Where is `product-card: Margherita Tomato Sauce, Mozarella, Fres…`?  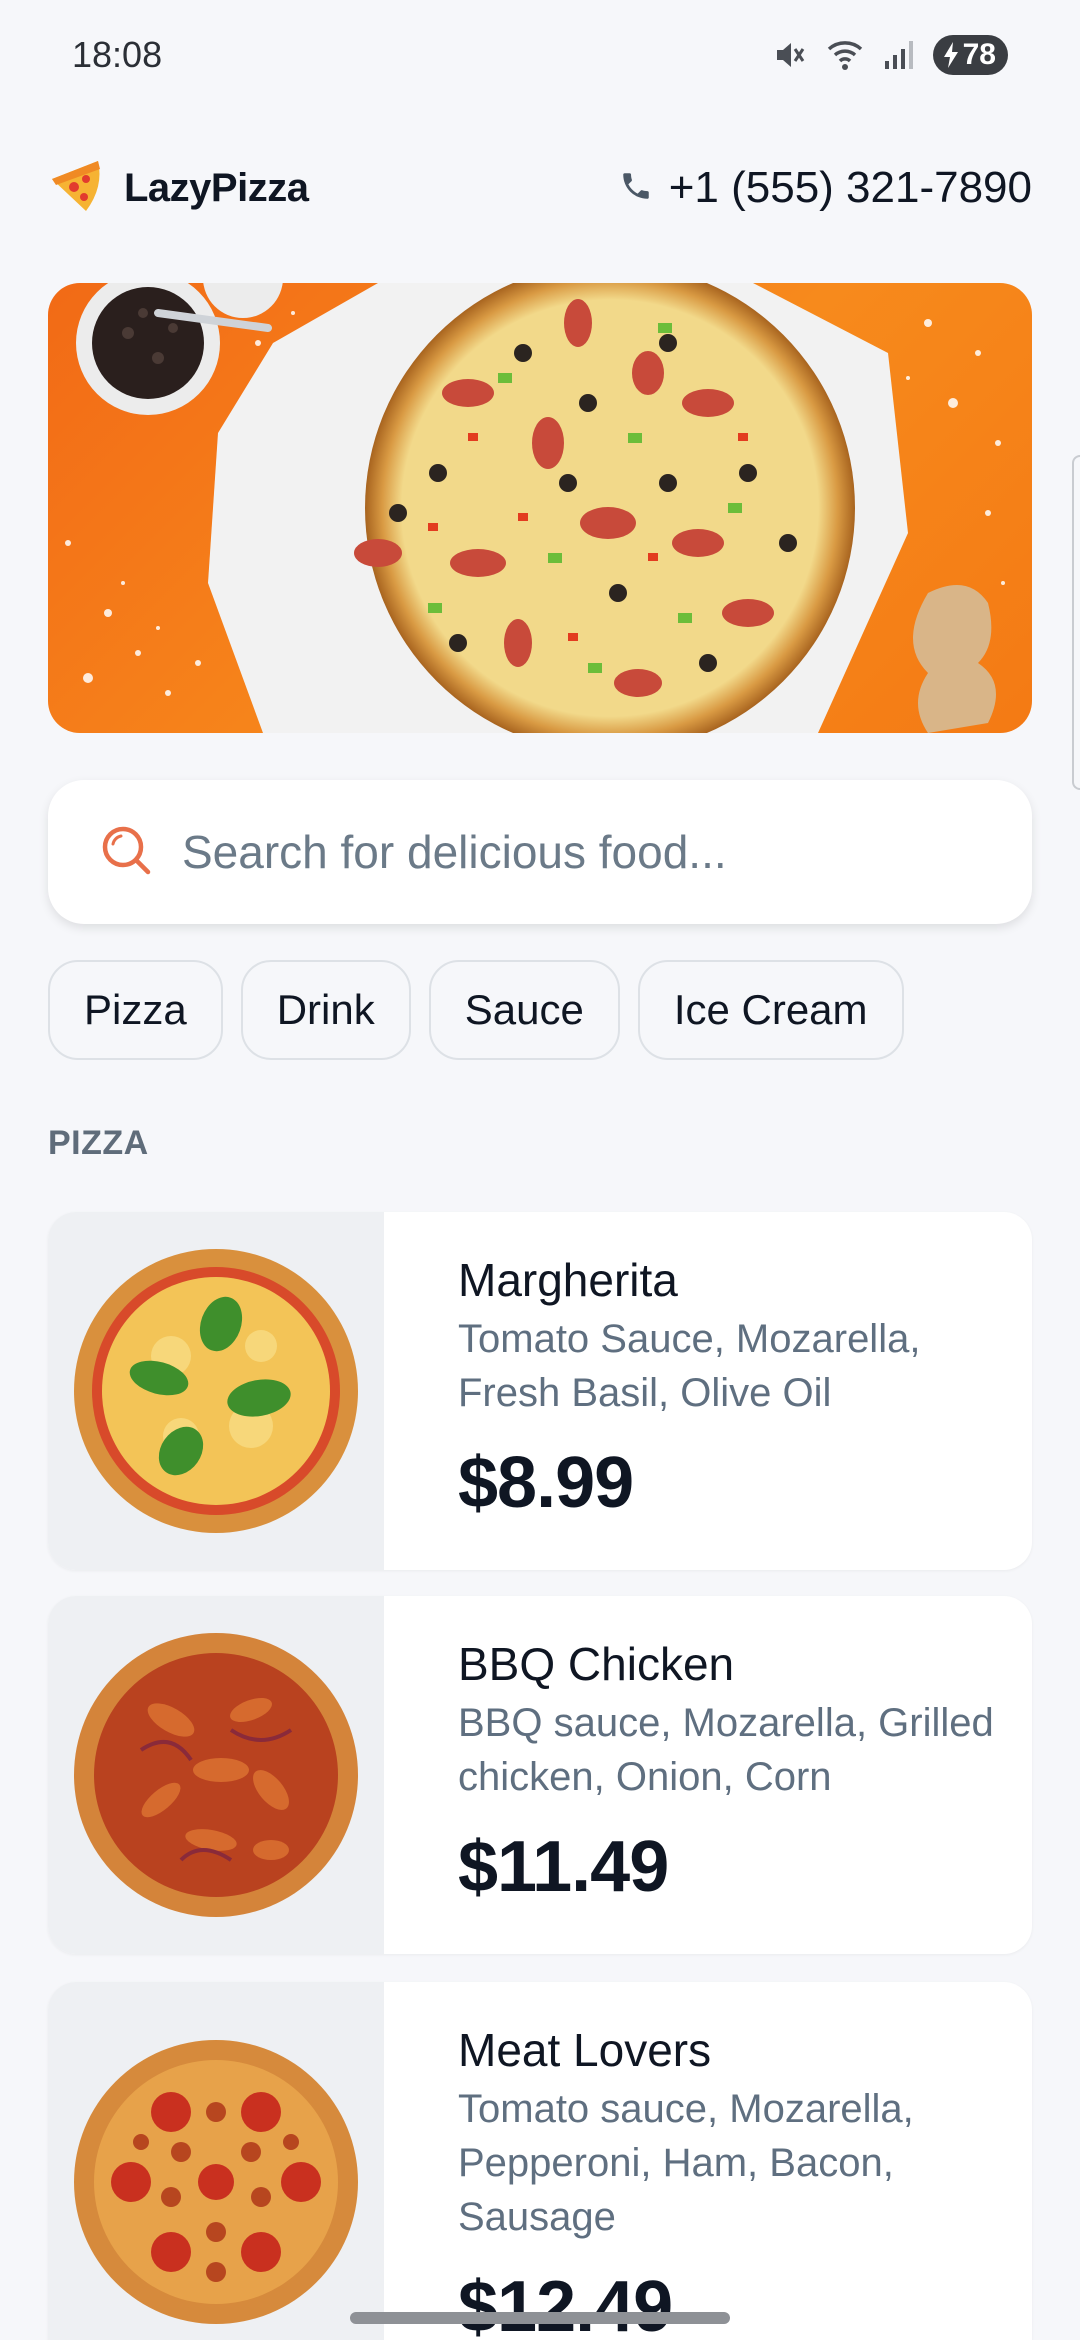 product-card: Margherita Tomato Sauce, Mozarella, Fres… is located at coordinates (540, 1391).